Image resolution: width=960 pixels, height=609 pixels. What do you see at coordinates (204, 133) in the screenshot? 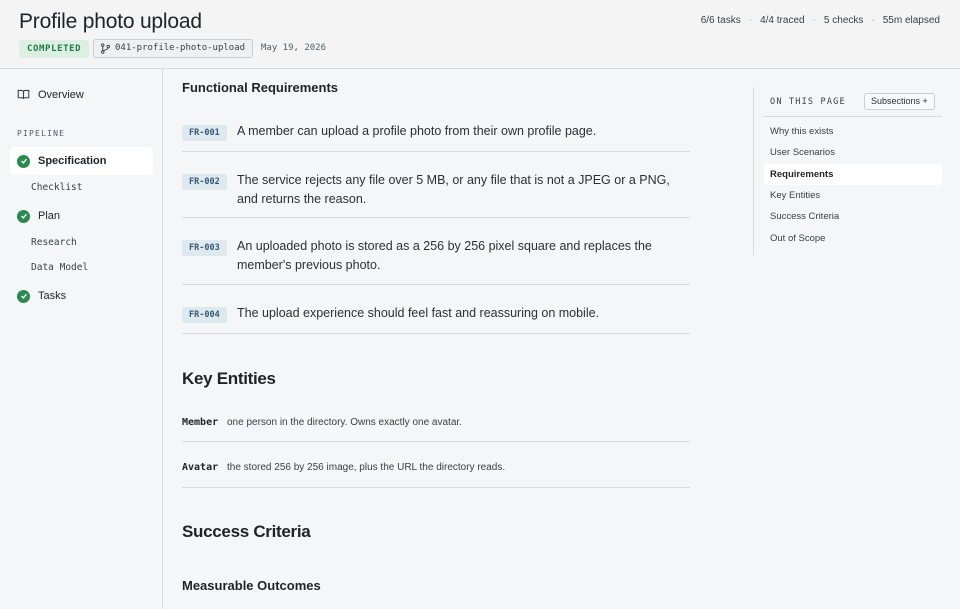
I see `requirement-id: FR-001` at bounding box center [204, 133].